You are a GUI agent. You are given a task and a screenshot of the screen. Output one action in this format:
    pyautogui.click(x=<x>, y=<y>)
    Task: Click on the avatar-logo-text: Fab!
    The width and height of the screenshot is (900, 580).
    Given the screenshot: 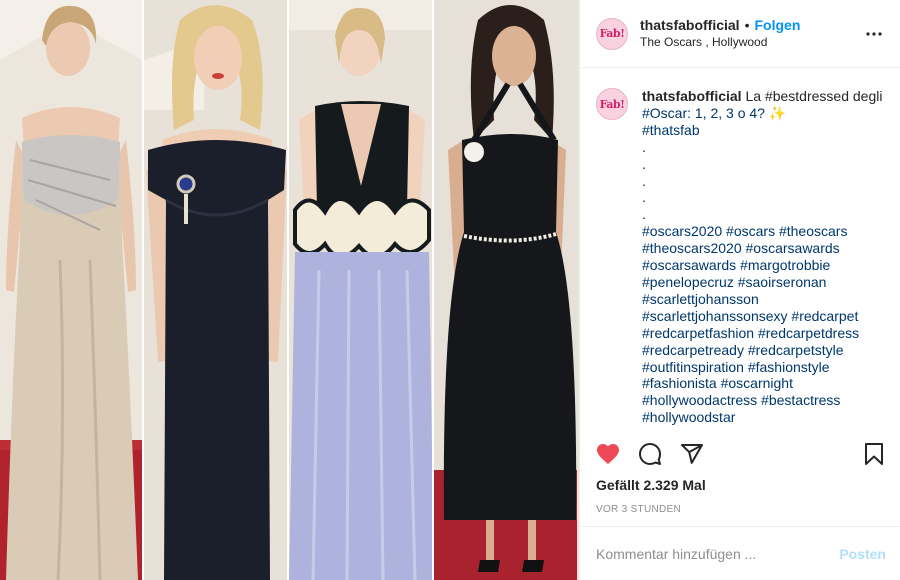 What is the action you would take?
    pyautogui.click(x=612, y=33)
    